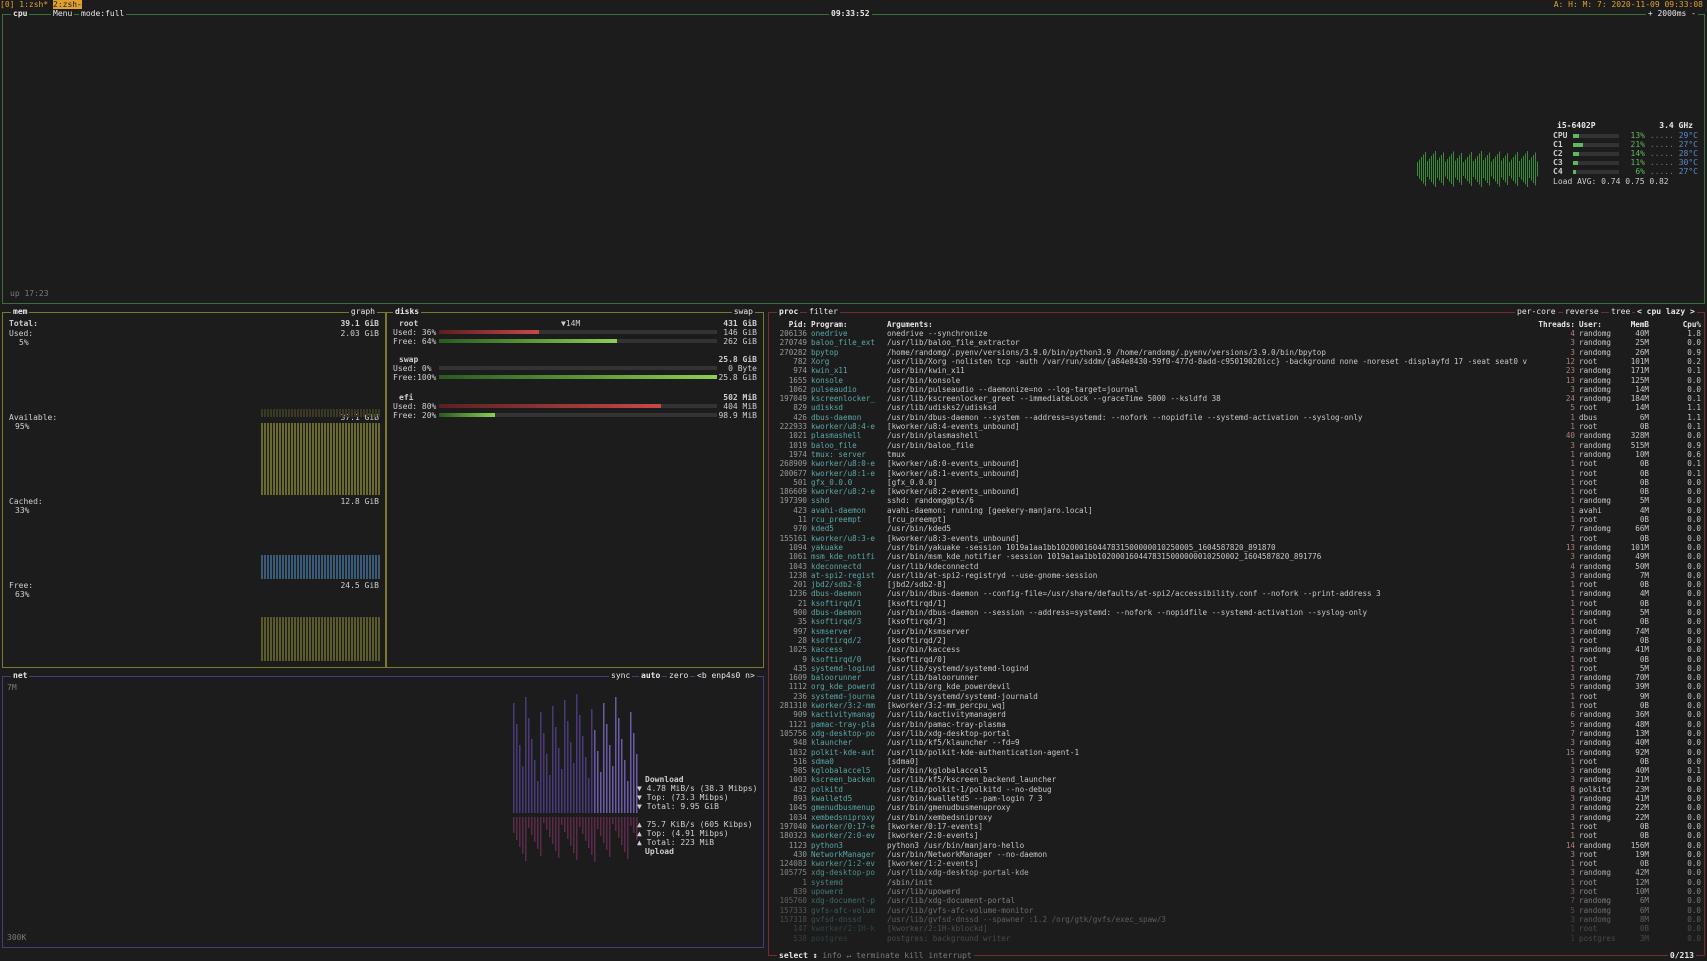  Describe the element at coordinates (1666, 312) in the screenshot. I see `proc-sort-selector: < cpu lazy >` at that location.